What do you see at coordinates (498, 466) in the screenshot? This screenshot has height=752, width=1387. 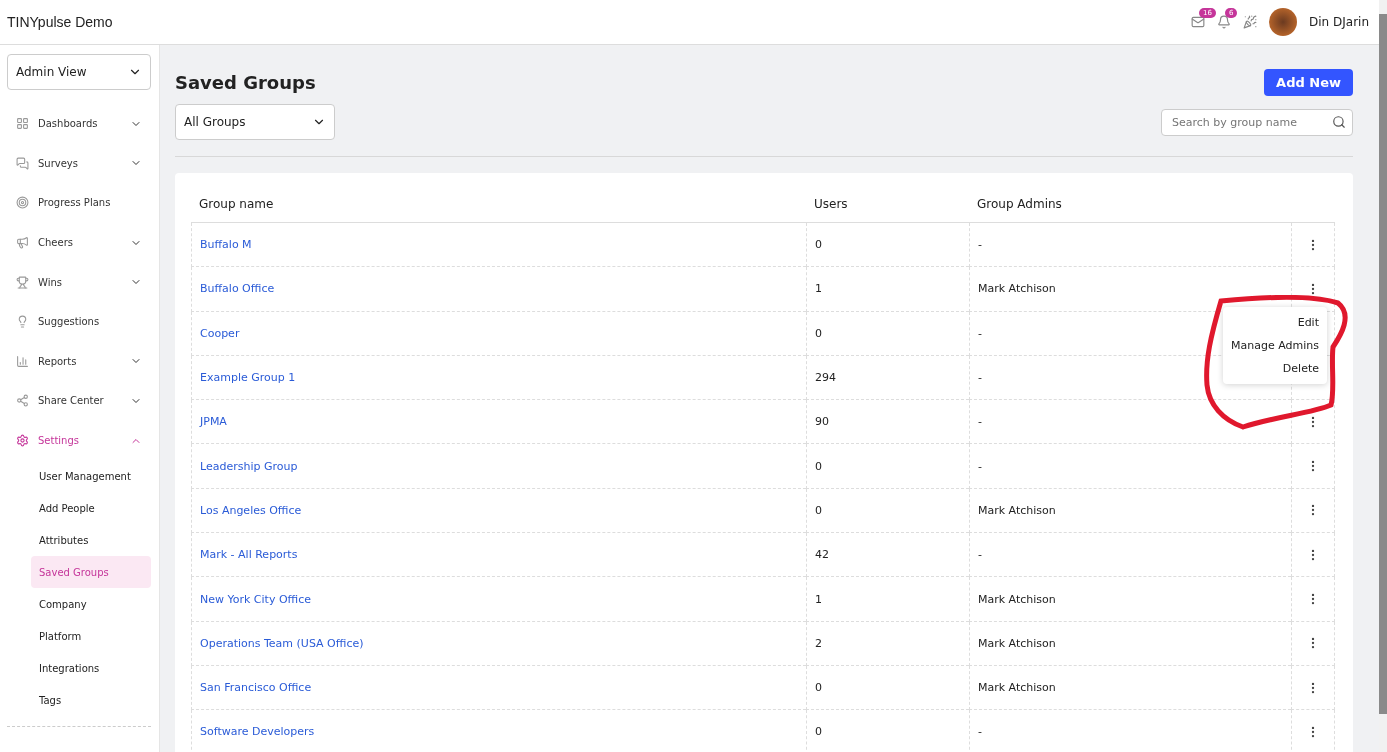 I see `group-name-link: Leadership Group` at bounding box center [498, 466].